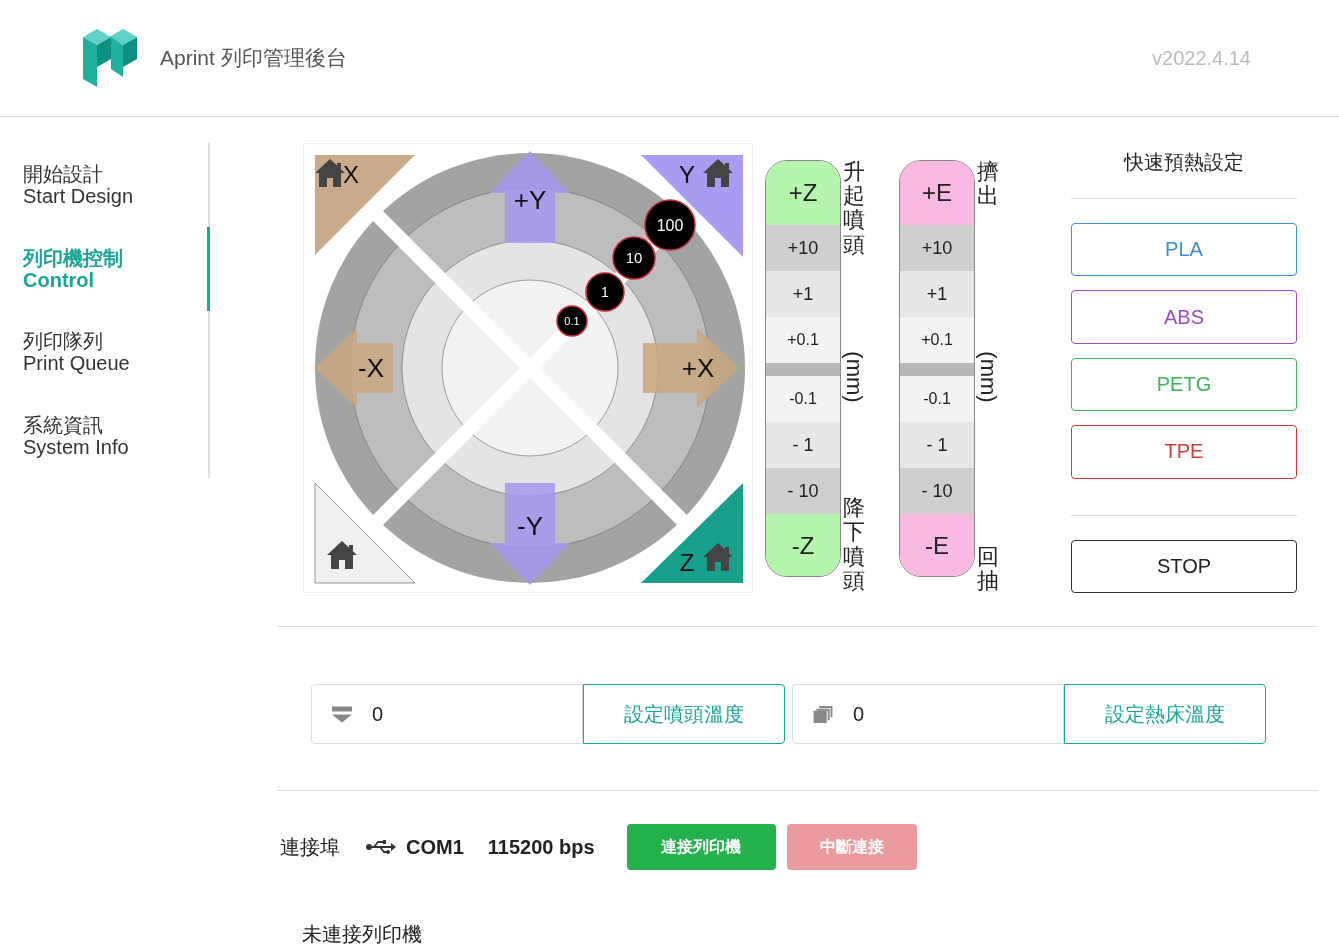 The height and width of the screenshot is (945, 1339). What do you see at coordinates (362, 933) in the screenshot?
I see `status-text: 未連接列印機` at bounding box center [362, 933].